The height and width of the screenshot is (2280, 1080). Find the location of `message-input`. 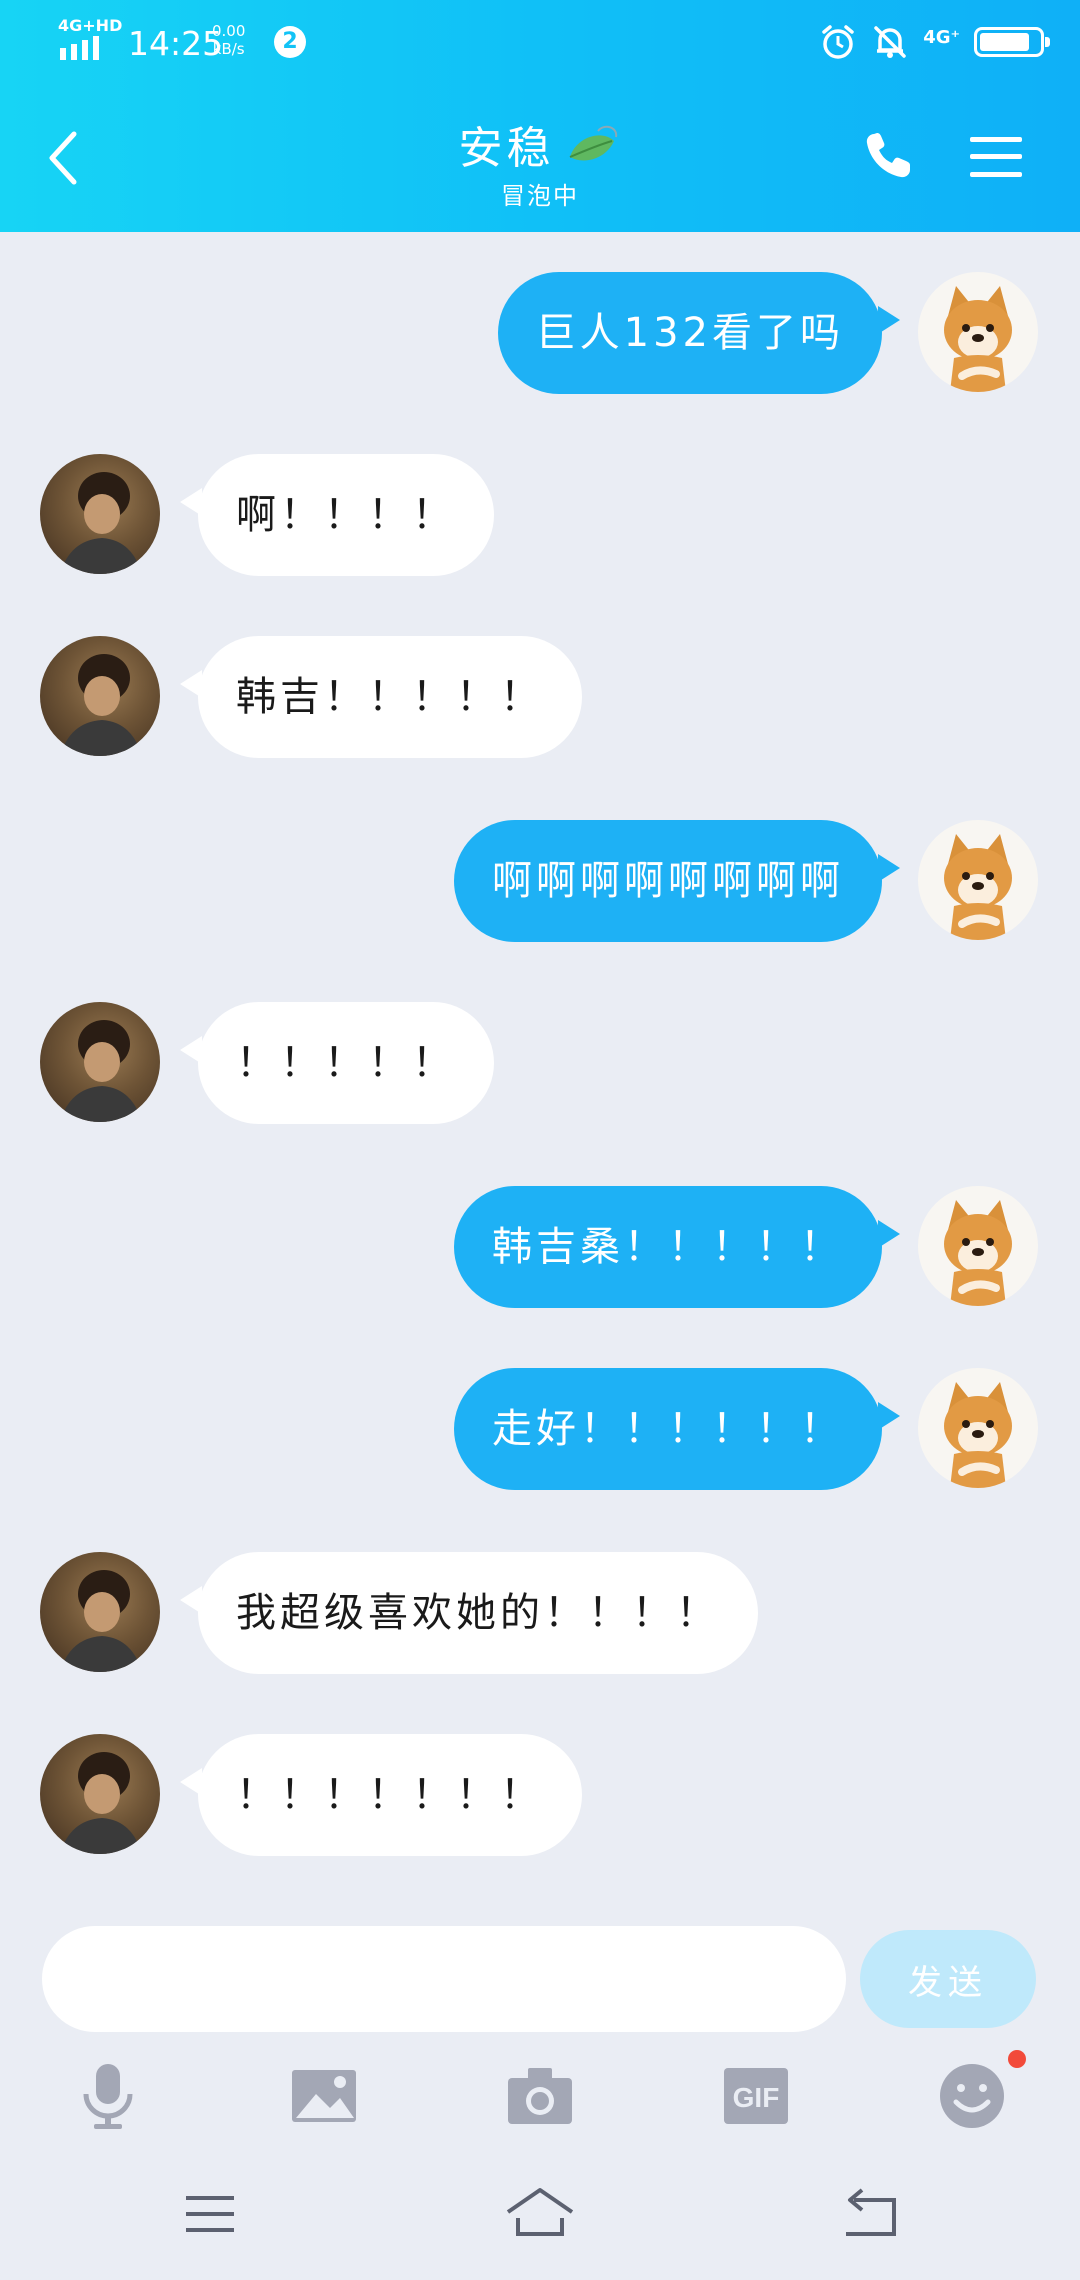

message-input is located at coordinates (444, 1979).